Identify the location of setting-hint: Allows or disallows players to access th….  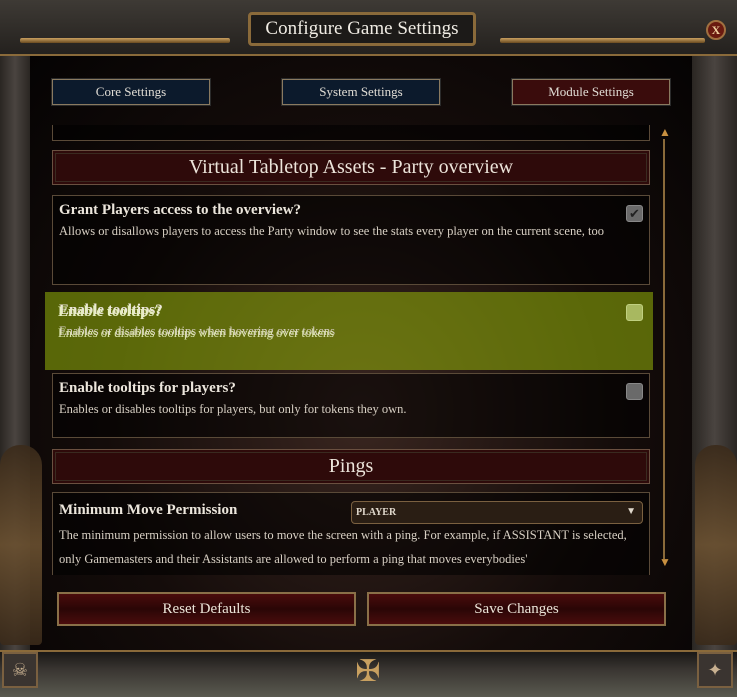
(331, 231).